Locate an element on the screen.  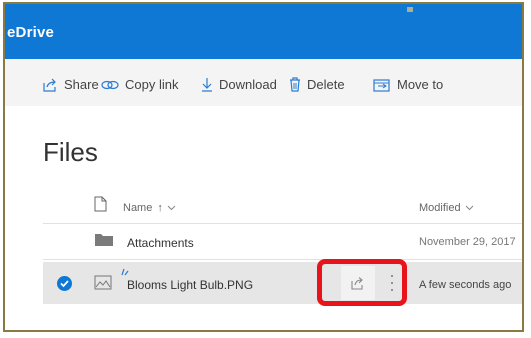
share-command-button: Share is located at coordinates (70, 84).